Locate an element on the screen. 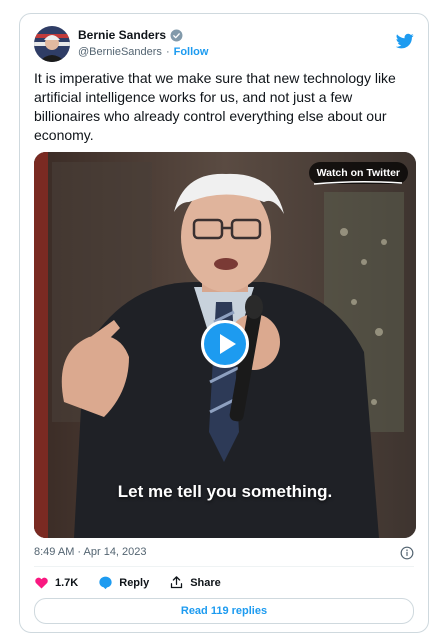 Image resolution: width=447 pixels, height=644 pixels. follow-button: Follow is located at coordinates (191, 52).